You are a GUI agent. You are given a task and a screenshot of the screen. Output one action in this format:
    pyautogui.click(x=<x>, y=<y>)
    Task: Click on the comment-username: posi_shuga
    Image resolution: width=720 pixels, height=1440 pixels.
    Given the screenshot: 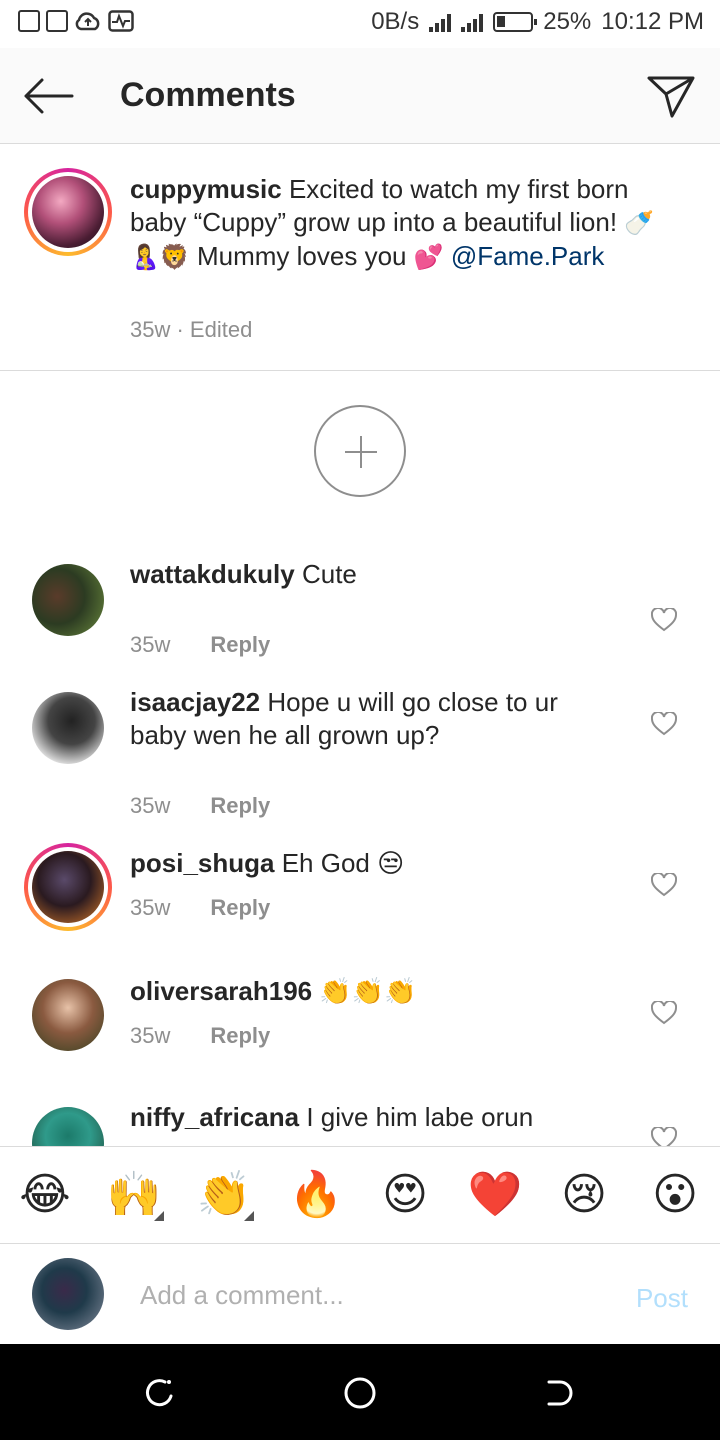 What is the action you would take?
    pyautogui.click(x=202, y=863)
    